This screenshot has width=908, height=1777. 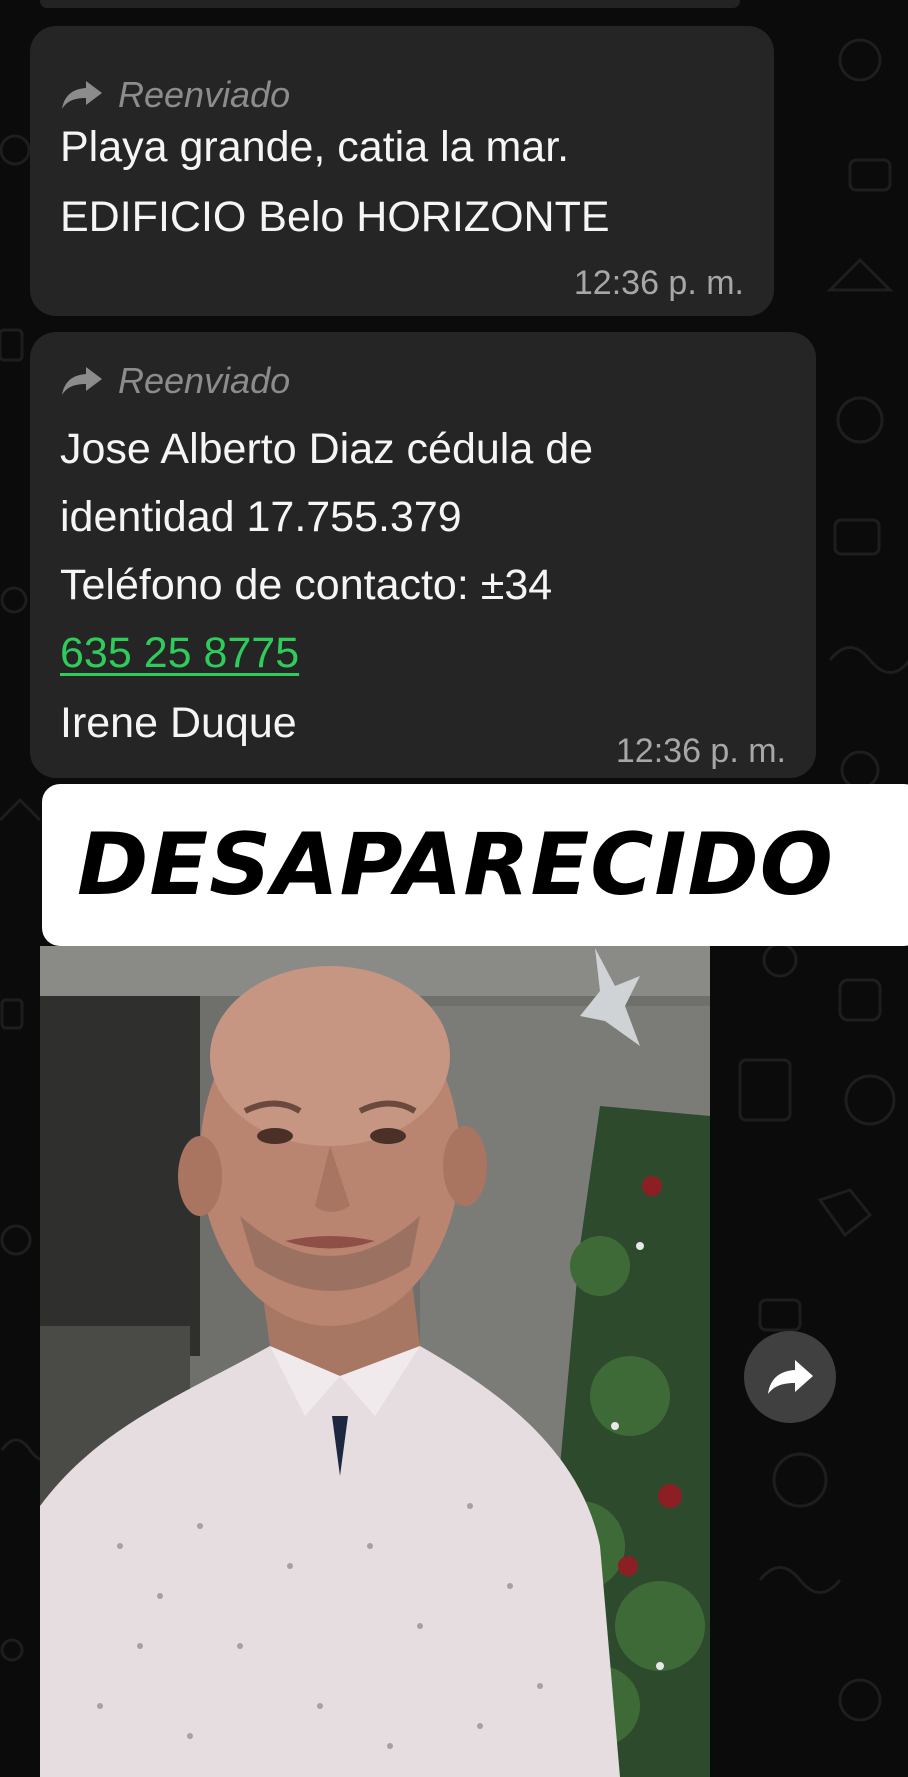 I want to click on missing-person-banner: DESAPARECIDO, so click(x=475, y=865).